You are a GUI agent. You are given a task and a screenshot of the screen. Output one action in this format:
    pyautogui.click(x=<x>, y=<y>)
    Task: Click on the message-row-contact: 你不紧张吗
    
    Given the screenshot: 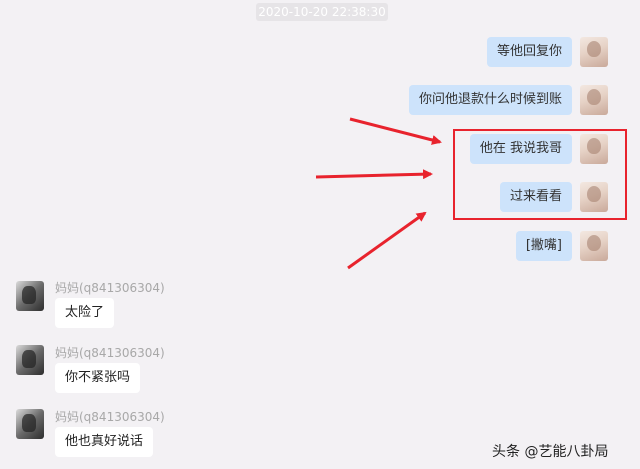 What is the action you would take?
    pyautogui.click(x=98, y=378)
    